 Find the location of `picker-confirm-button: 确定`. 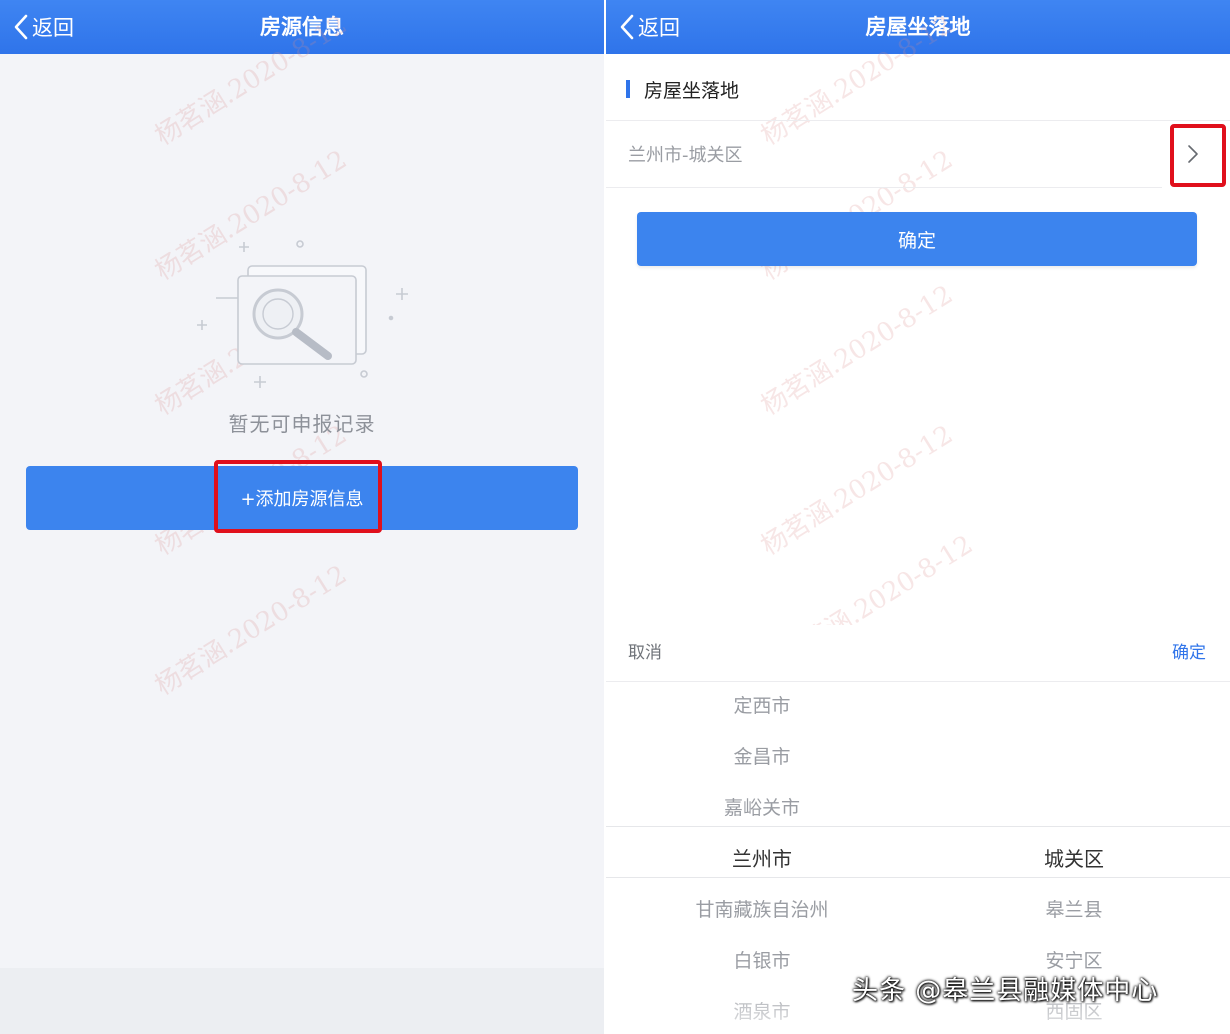

picker-confirm-button: 确定 is located at coordinates (1189, 653).